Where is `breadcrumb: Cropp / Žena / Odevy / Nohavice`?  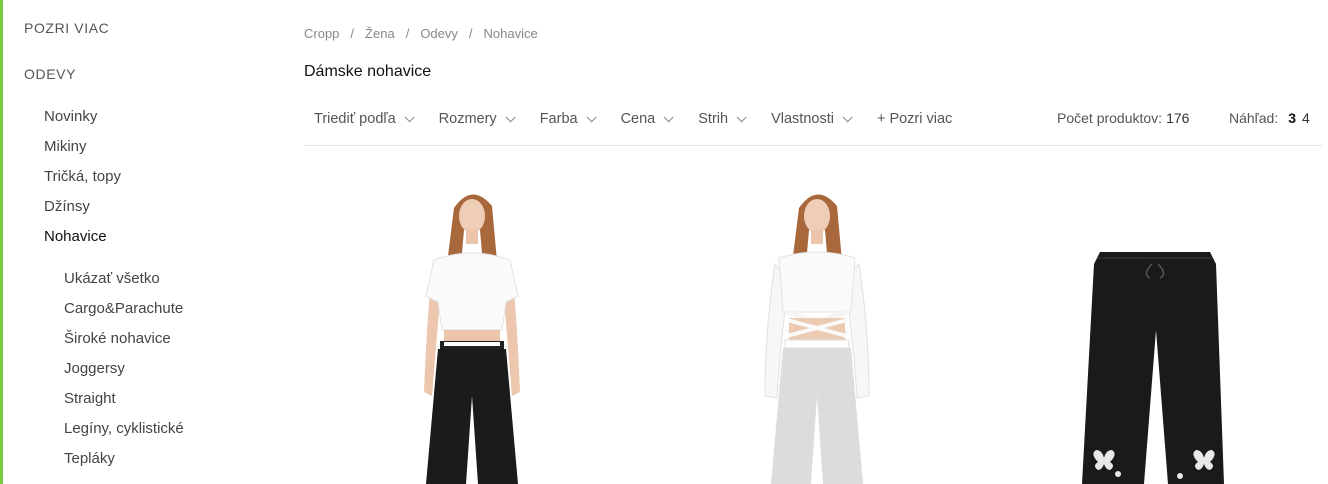
breadcrumb: Cropp / Žena / Odevy / Nohavice is located at coordinates (421, 33).